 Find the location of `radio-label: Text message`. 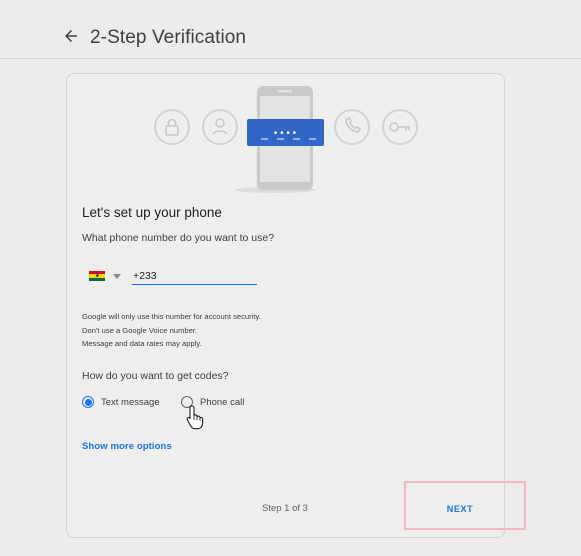

radio-label: Text message is located at coordinates (130, 402).